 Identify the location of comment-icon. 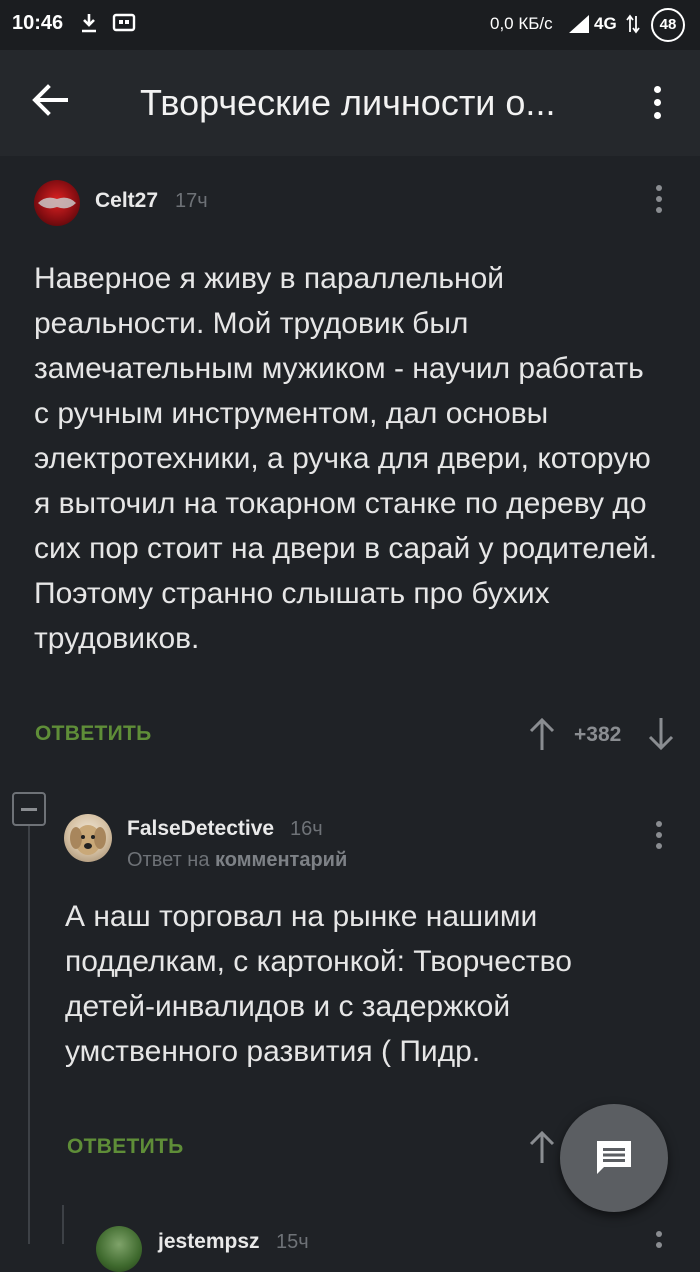
(614, 1157).